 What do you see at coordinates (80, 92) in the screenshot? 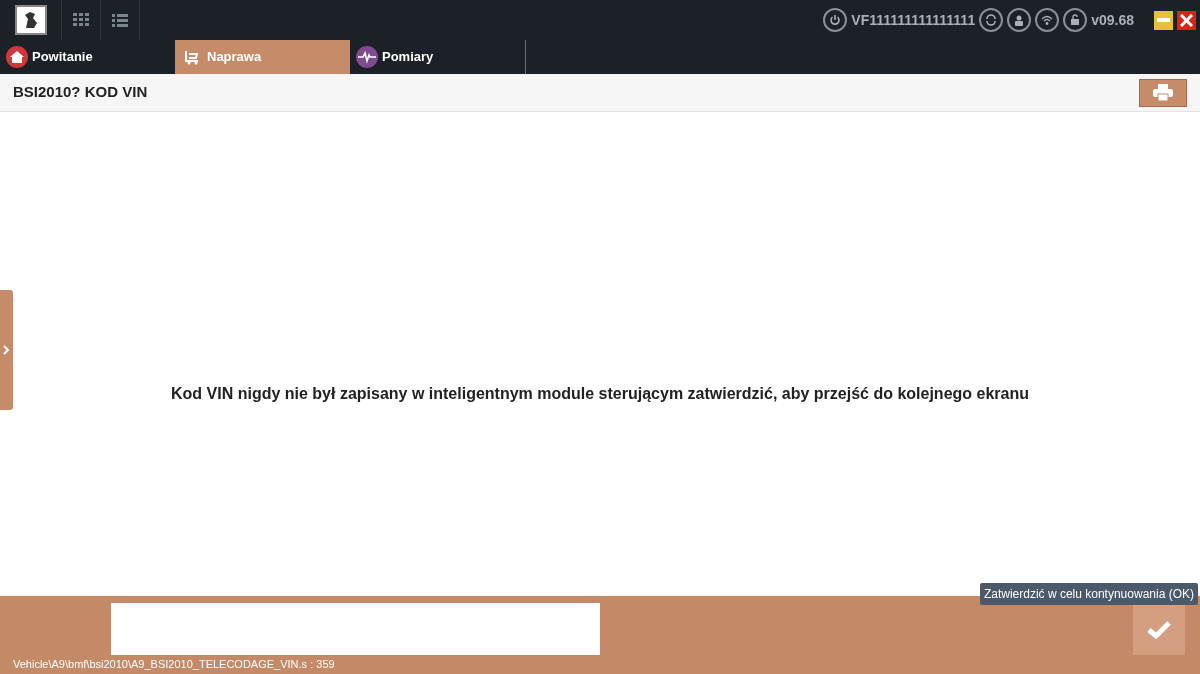
I see `screen-title: BSI2010? KOD VIN` at bounding box center [80, 92].